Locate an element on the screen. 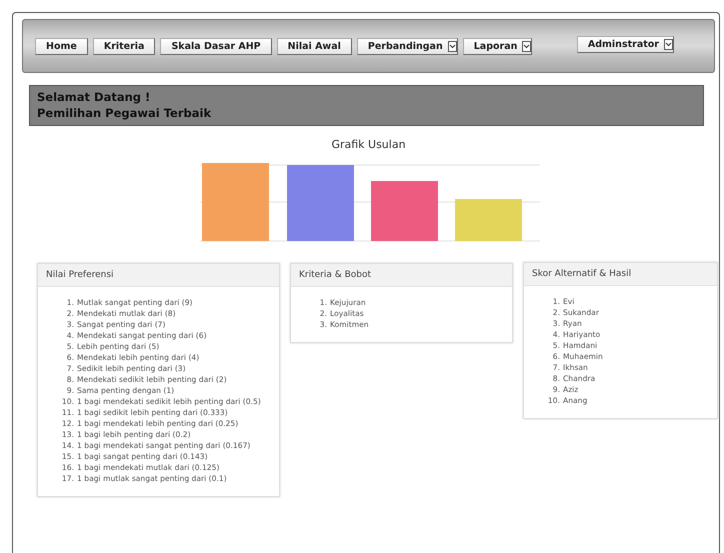 The height and width of the screenshot is (553, 724). nav-button: Nilai Awal is located at coordinates (314, 46).